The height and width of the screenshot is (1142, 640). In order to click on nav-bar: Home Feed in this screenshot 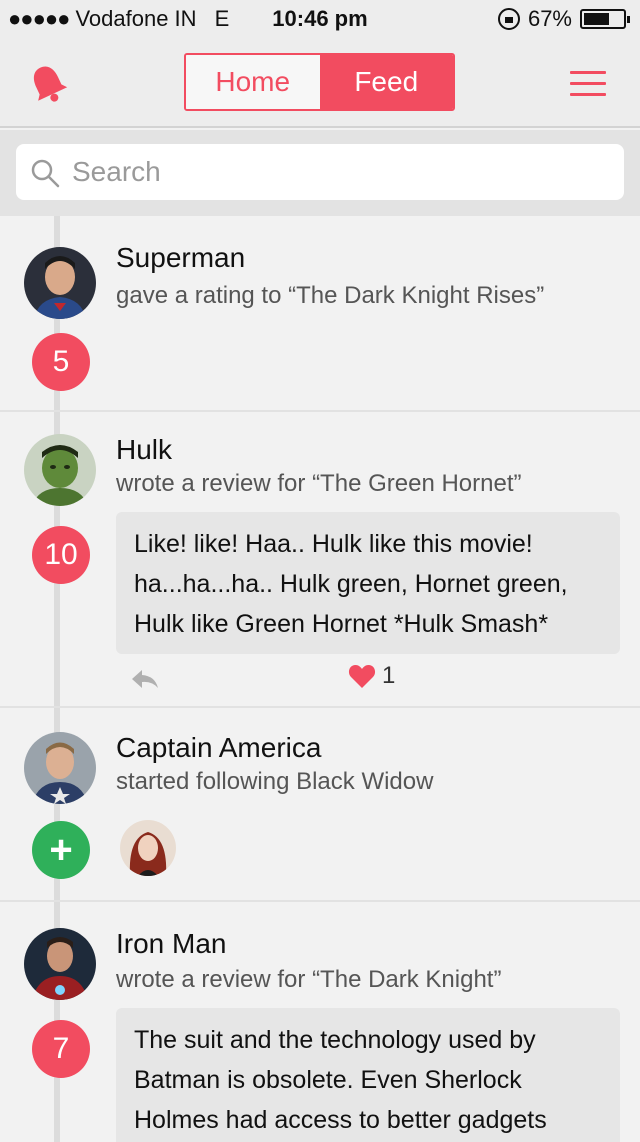, I will do `click(320, 84)`.